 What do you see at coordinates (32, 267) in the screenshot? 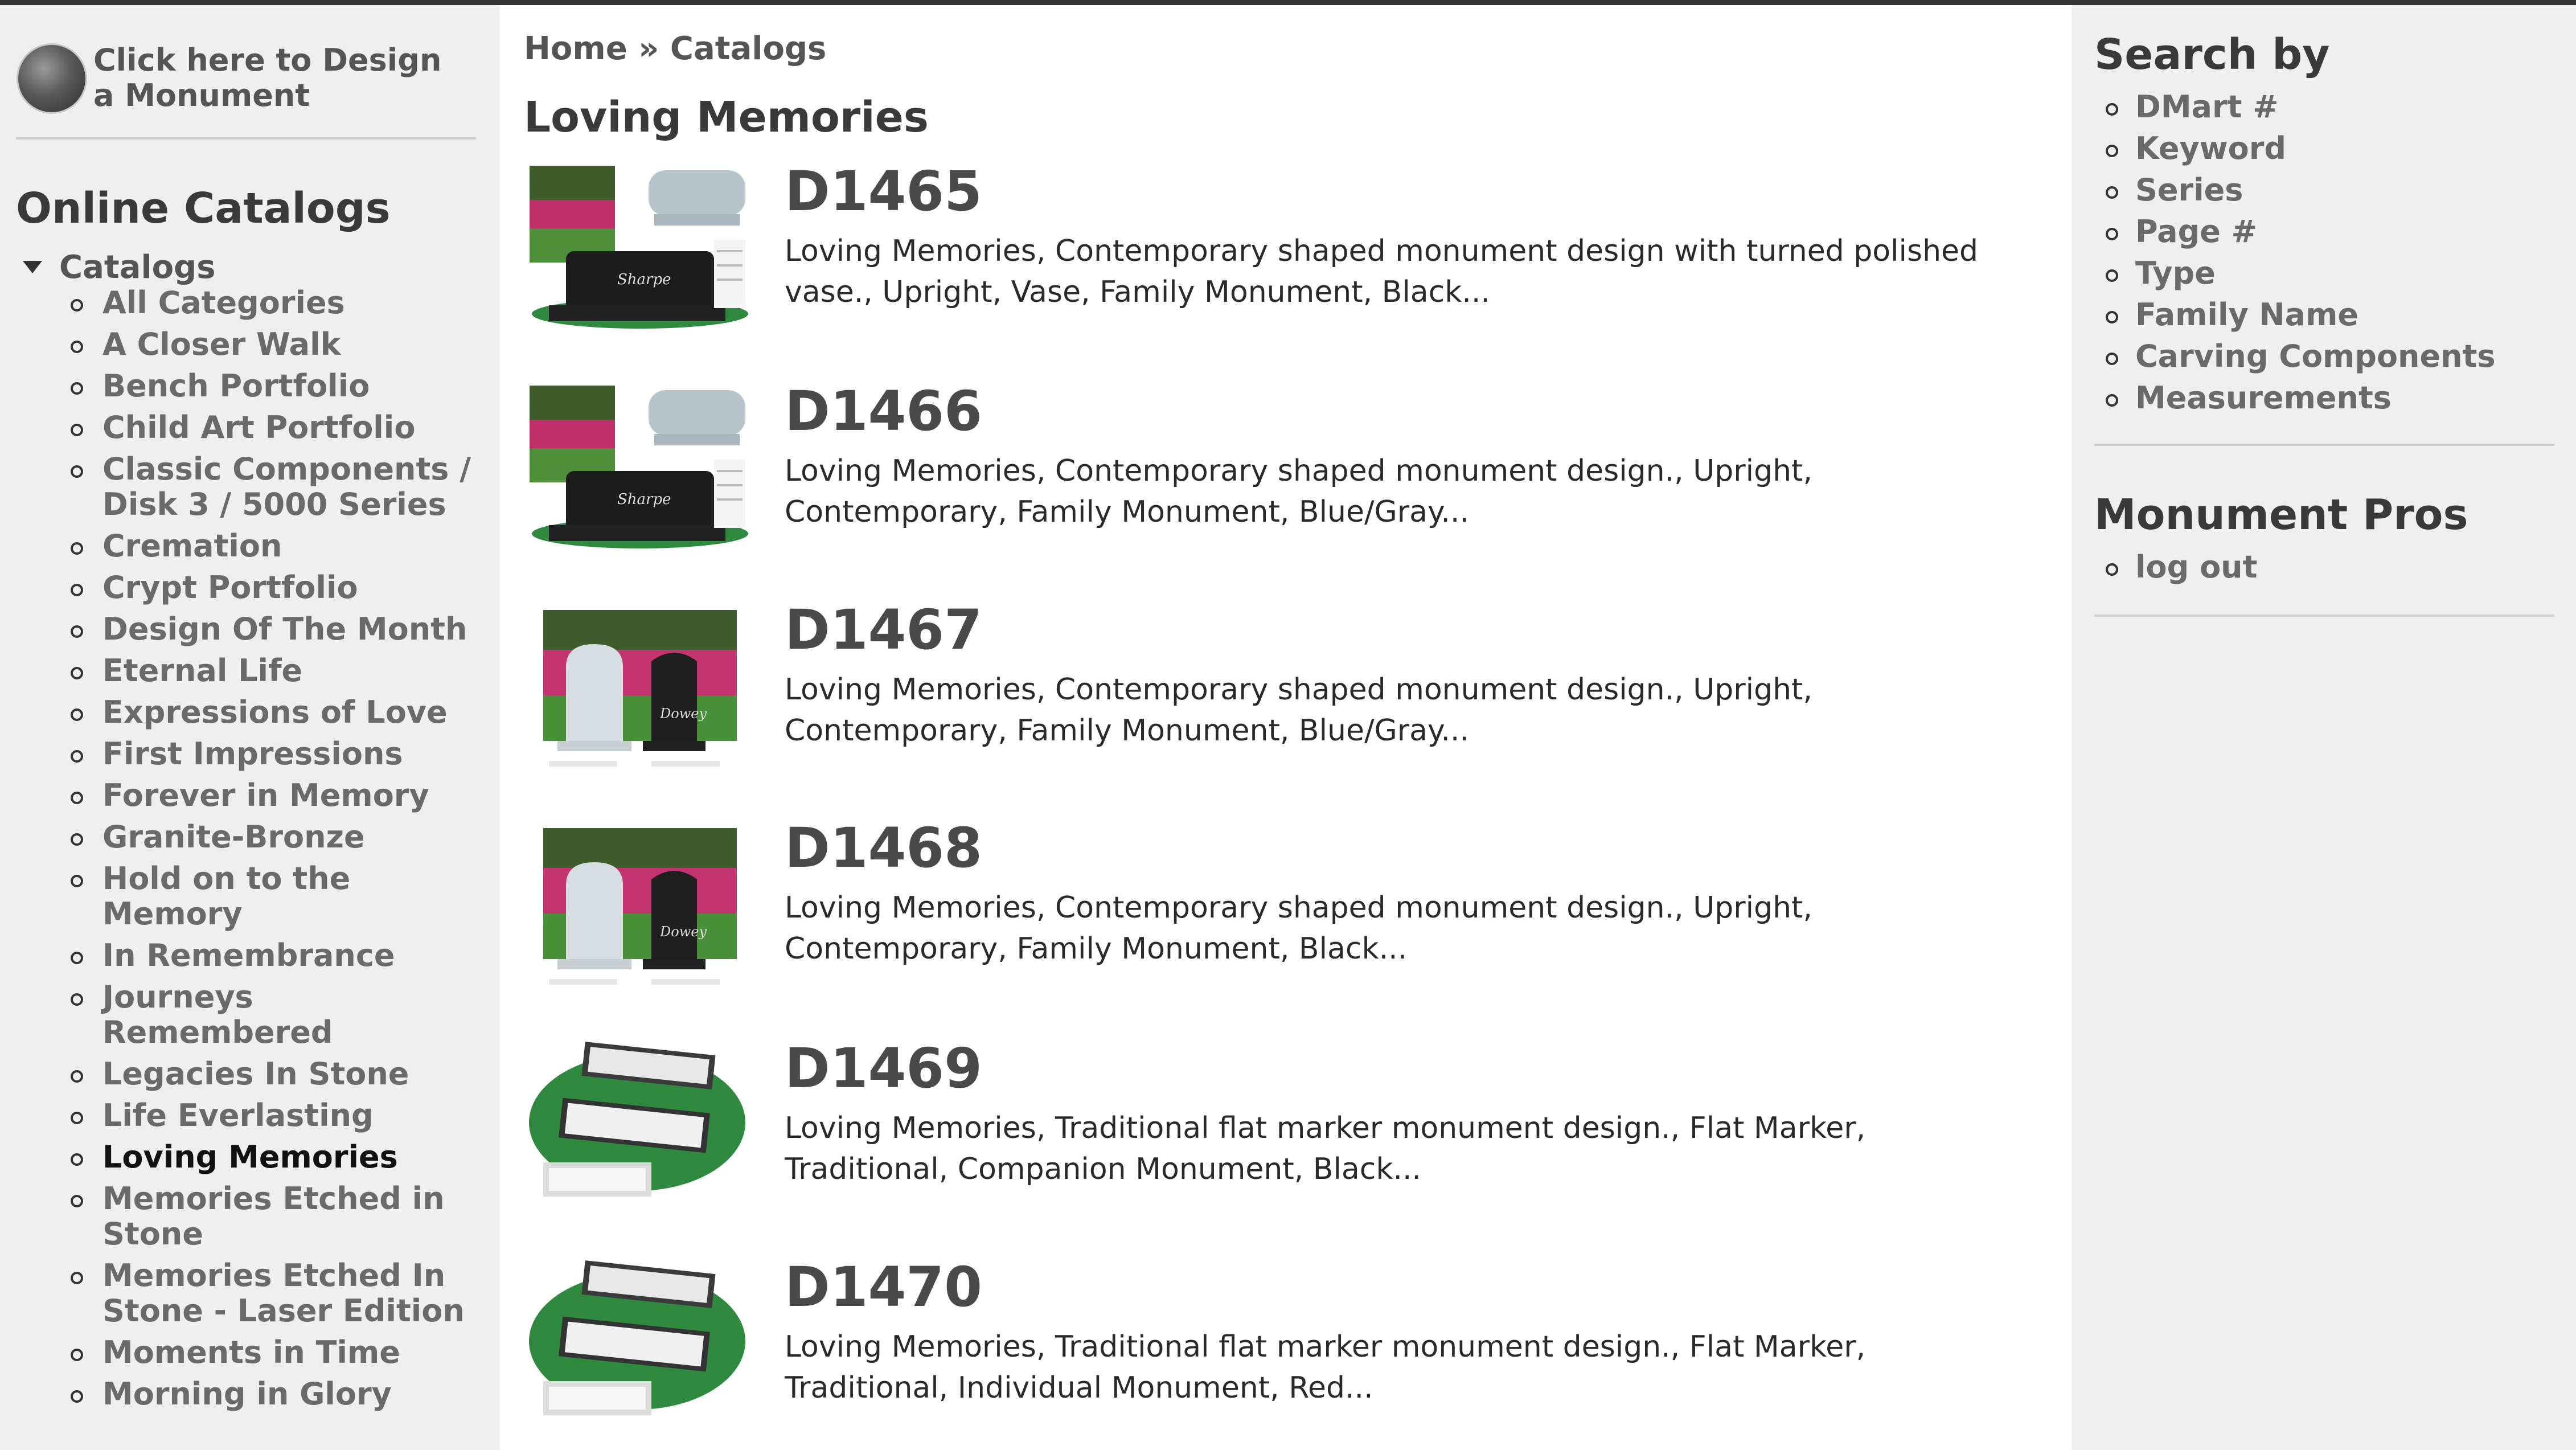
I see `expand-triangle-icon` at bounding box center [32, 267].